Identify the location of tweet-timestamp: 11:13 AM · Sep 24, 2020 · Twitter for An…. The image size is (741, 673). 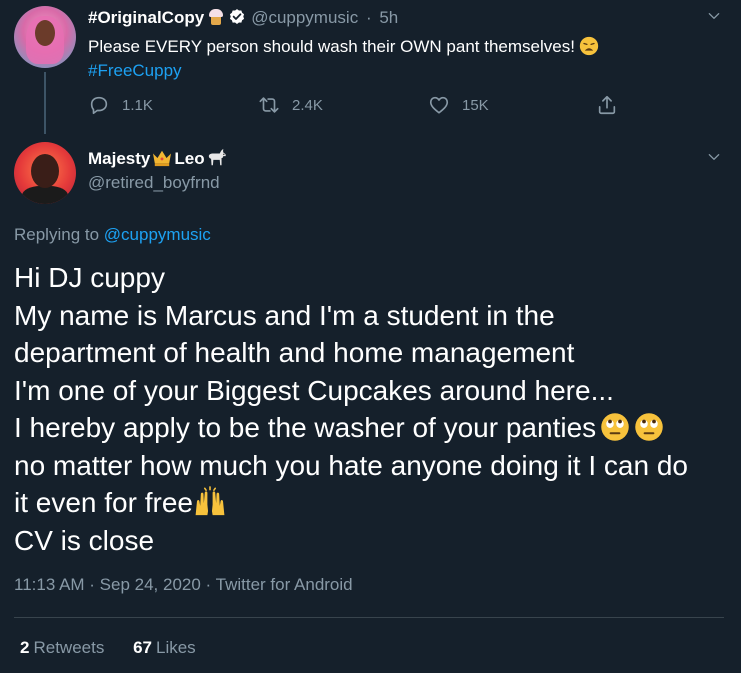
(183, 585).